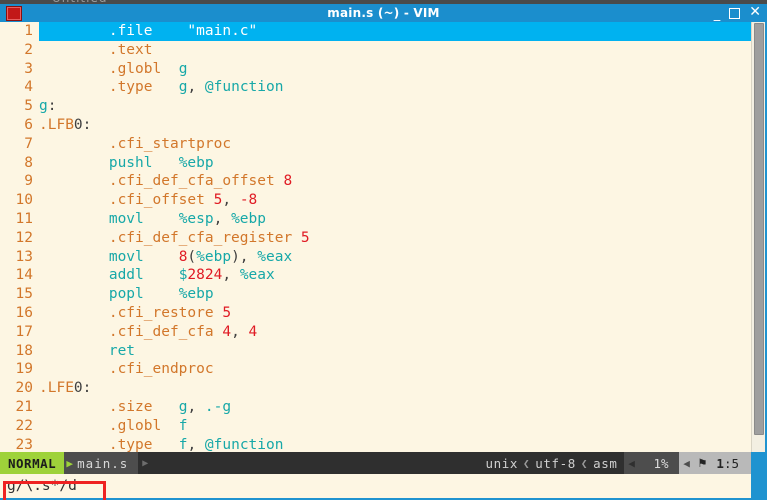 This screenshot has width=767, height=500. I want to click on arrow-left-icon-2: ◀, so click(686, 463).